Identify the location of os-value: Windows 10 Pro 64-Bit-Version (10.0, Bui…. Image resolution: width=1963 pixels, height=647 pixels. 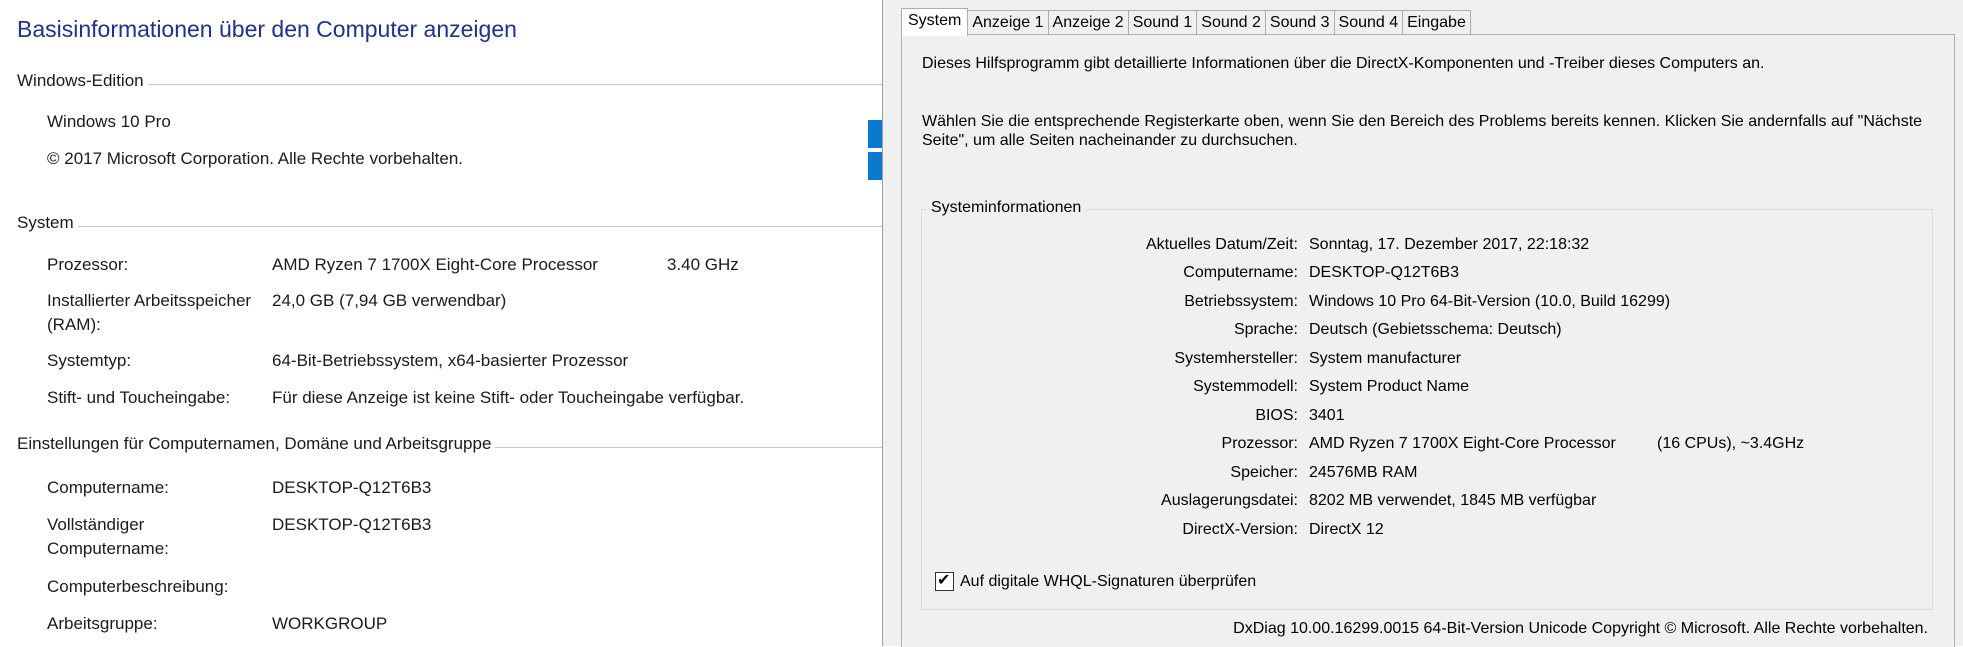
(1490, 301).